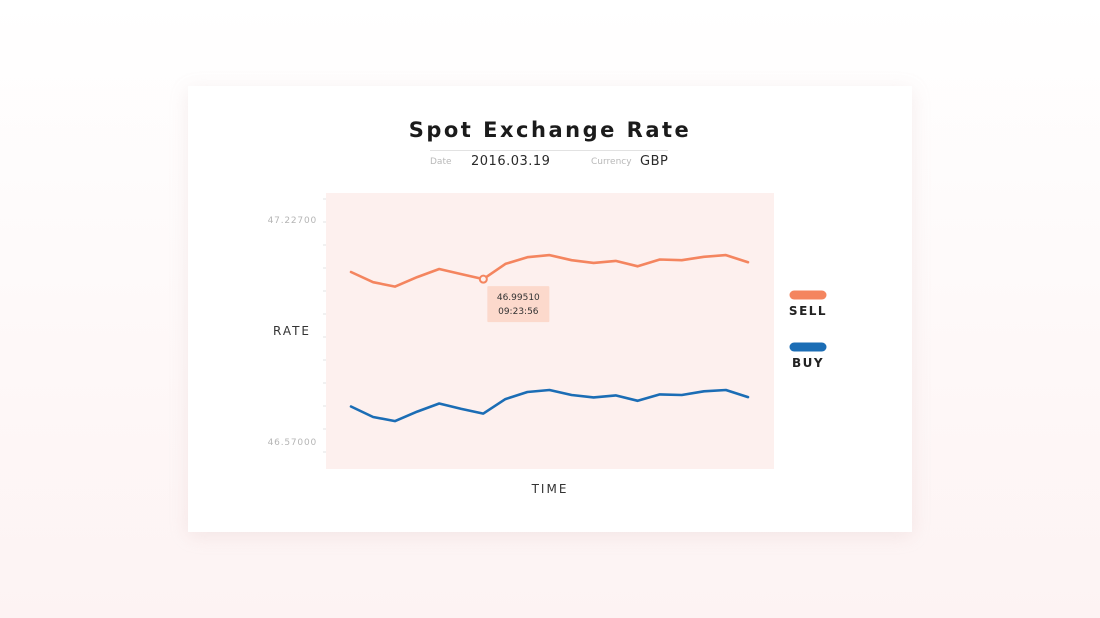  What do you see at coordinates (292, 331) in the screenshot?
I see `y-axis-label: RATE` at bounding box center [292, 331].